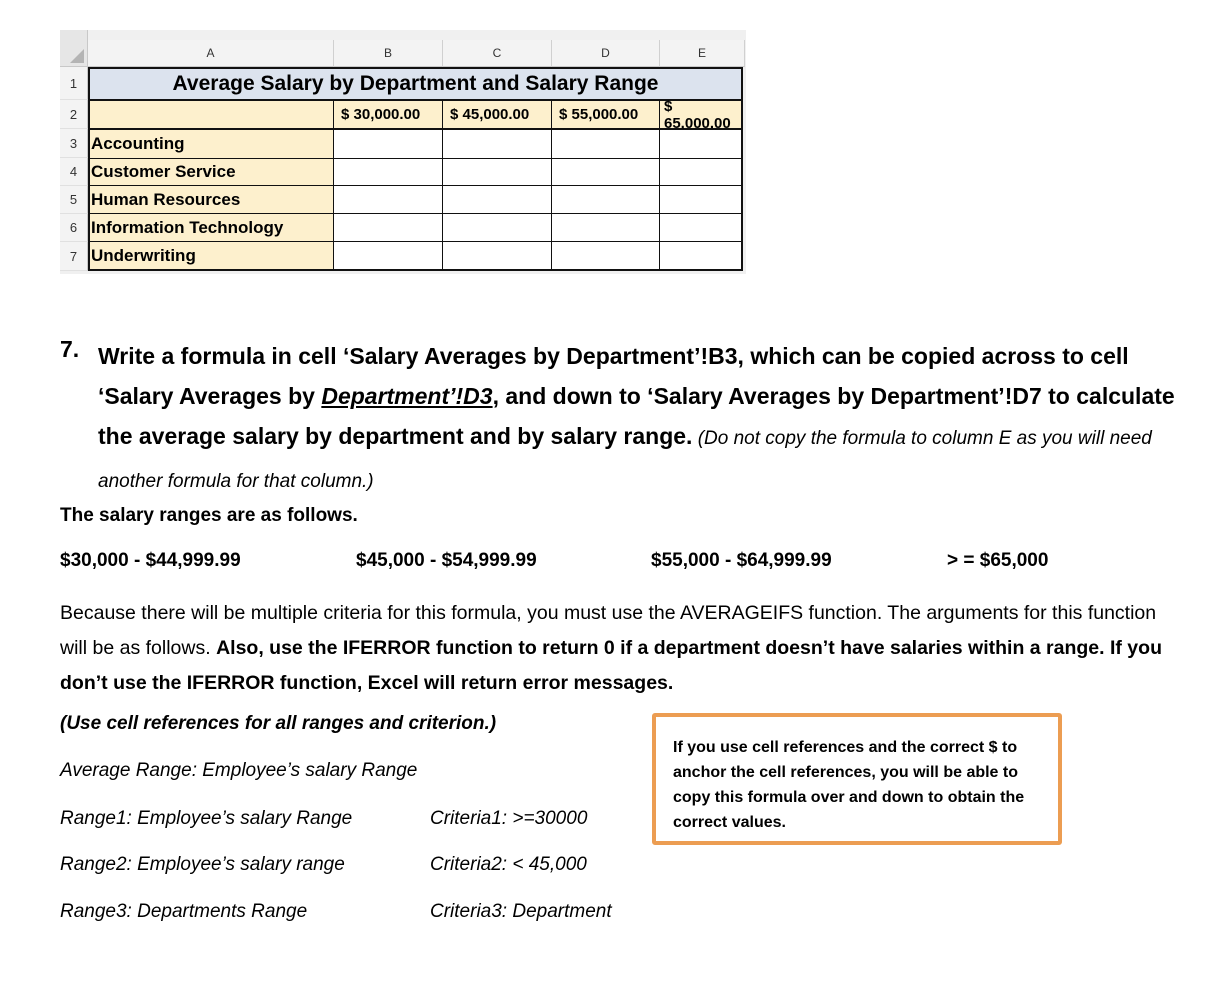 The height and width of the screenshot is (996, 1222). I want to click on salary-range-2: $45,000 - $54,999.99, so click(446, 560).